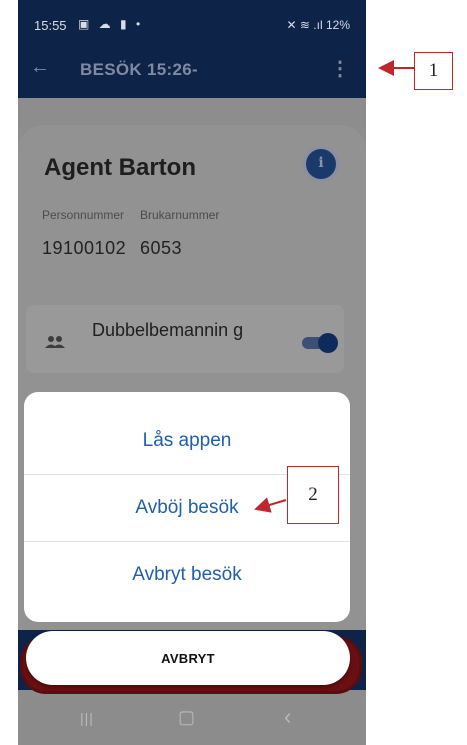  What do you see at coordinates (161, 248) in the screenshot?
I see `brukarnummer-value: 6053` at bounding box center [161, 248].